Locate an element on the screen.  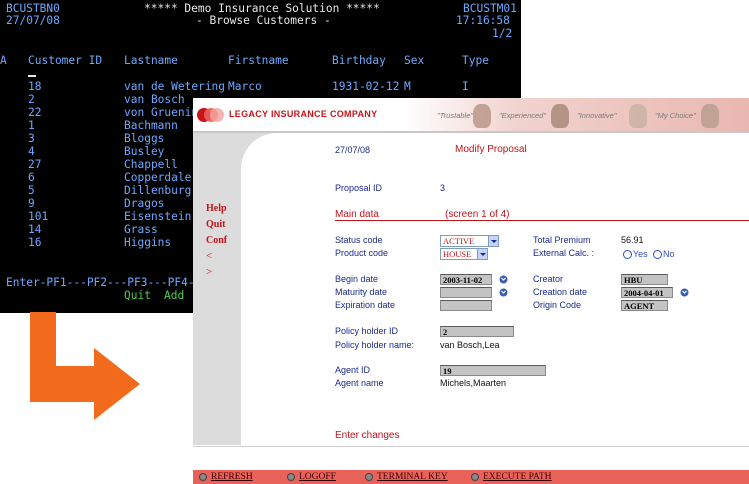
terminal-cell-id: 1 is located at coordinates (31, 125).